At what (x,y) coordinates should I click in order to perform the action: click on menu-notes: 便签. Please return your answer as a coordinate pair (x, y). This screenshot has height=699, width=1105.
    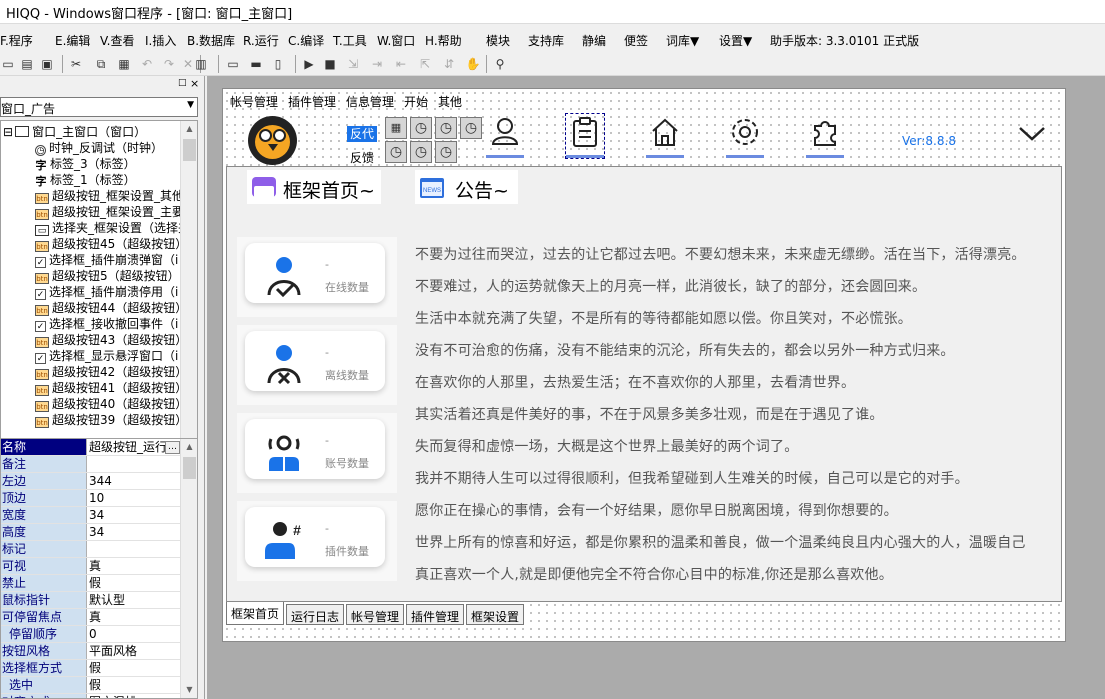
    Looking at the image, I should click on (636, 40).